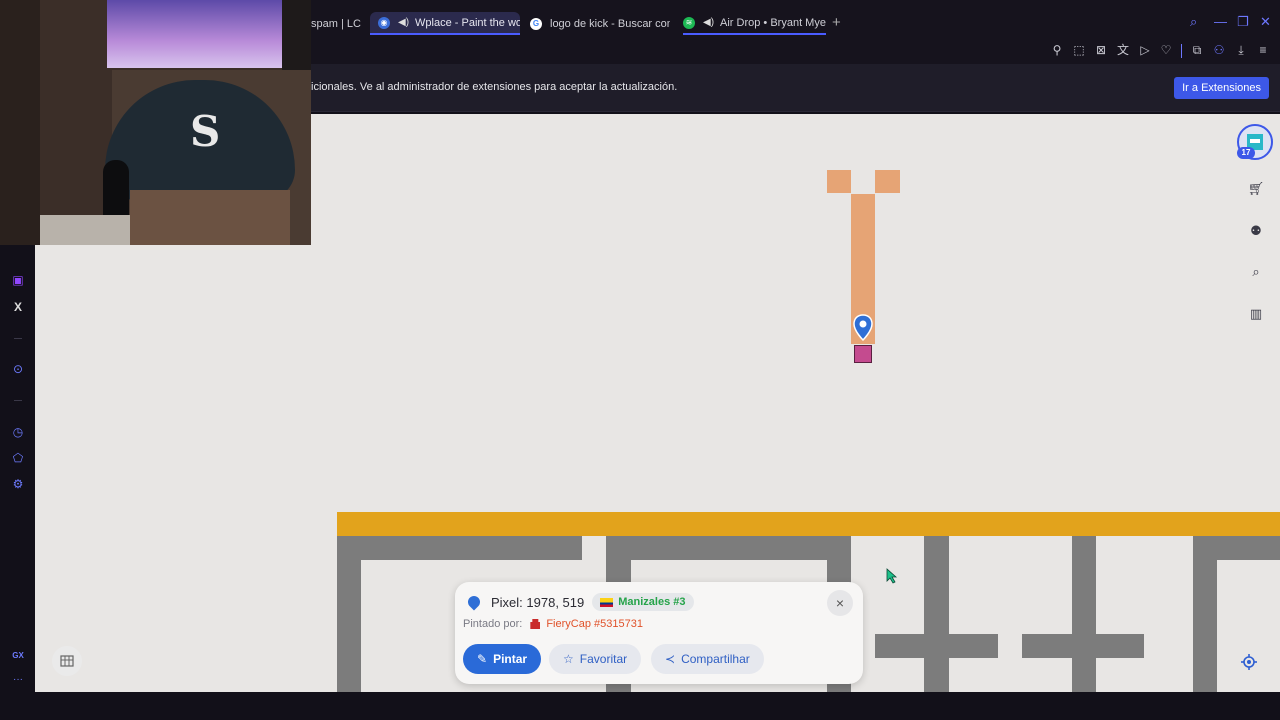 The image size is (1280, 720). I want to click on close-popup-button: ×, so click(840, 603).